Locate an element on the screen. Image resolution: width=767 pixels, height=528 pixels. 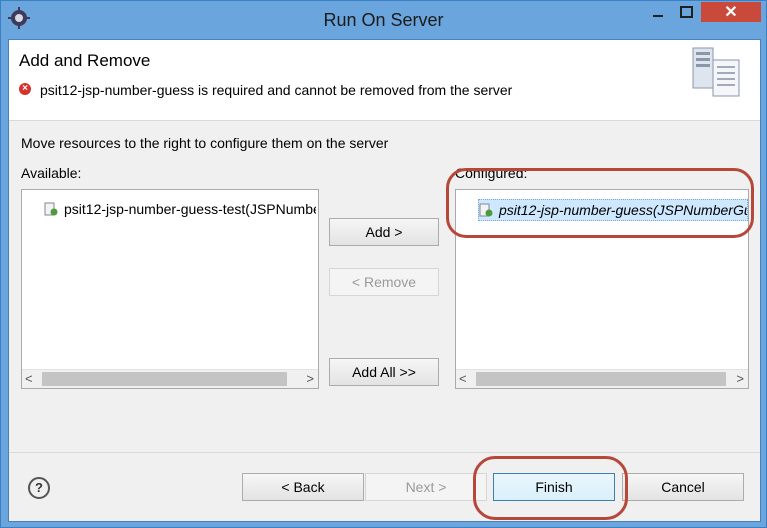
add-all-button: Add All >> is located at coordinates (384, 372).